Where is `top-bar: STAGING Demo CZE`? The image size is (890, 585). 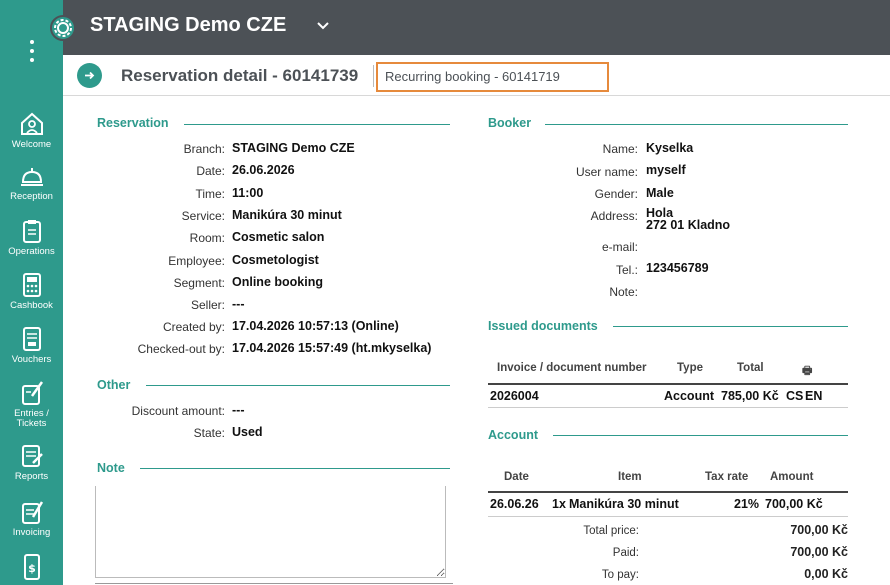
top-bar: STAGING Demo CZE is located at coordinates (470, 27).